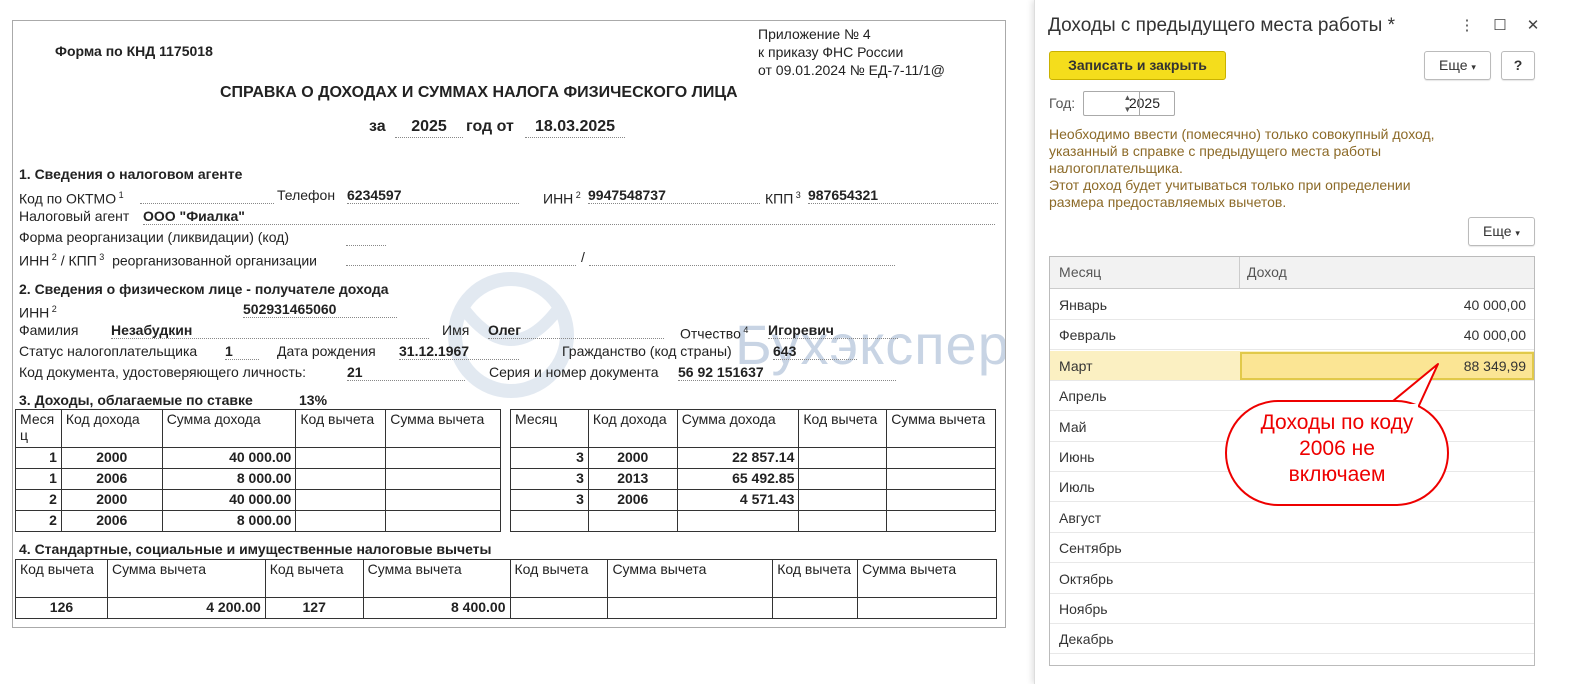 This screenshot has width=1582, height=684. What do you see at coordinates (74, 216) in the screenshot?
I see `agent-label: Налоговый агент` at bounding box center [74, 216].